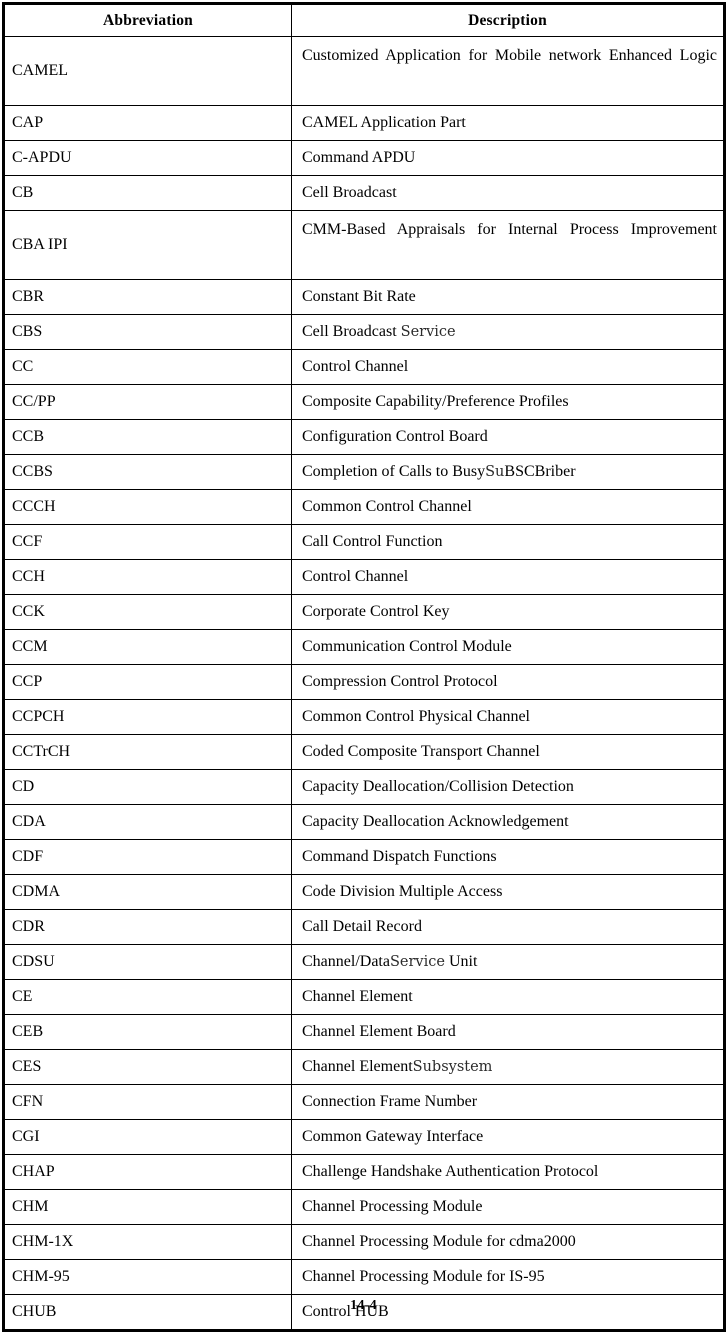 The height and width of the screenshot is (1332, 727). What do you see at coordinates (508, 1067) in the screenshot?
I see `description-cell: Channel ElementSubsystem` at bounding box center [508, 1067].